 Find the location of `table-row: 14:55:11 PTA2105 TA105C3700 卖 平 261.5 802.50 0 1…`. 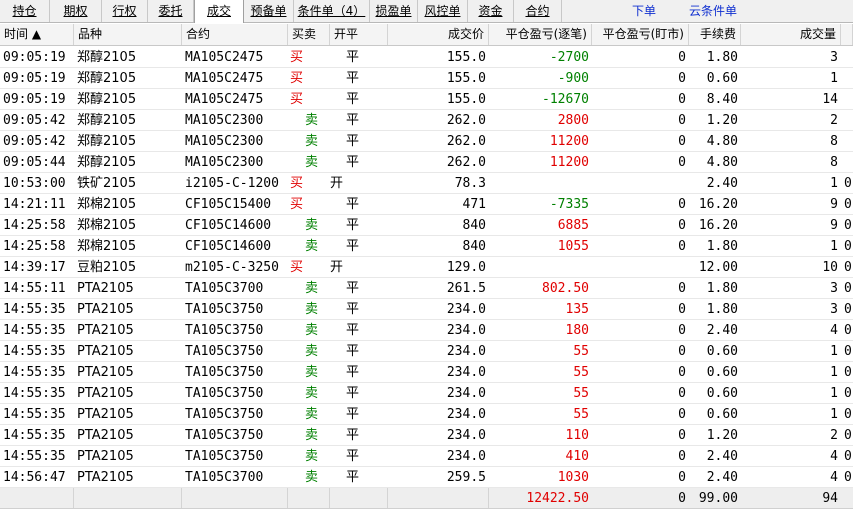

table-row: 14:55:11 PTA2105 TA105C3700 卖 平 261.5 802.50 0 1… is located at coordinates (426, 288).